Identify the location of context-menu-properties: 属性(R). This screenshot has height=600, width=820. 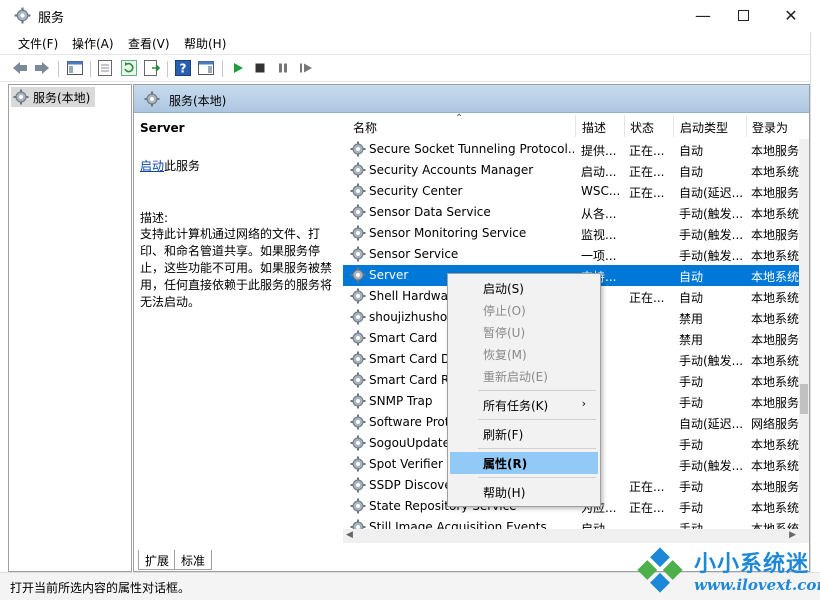
(524, 463).